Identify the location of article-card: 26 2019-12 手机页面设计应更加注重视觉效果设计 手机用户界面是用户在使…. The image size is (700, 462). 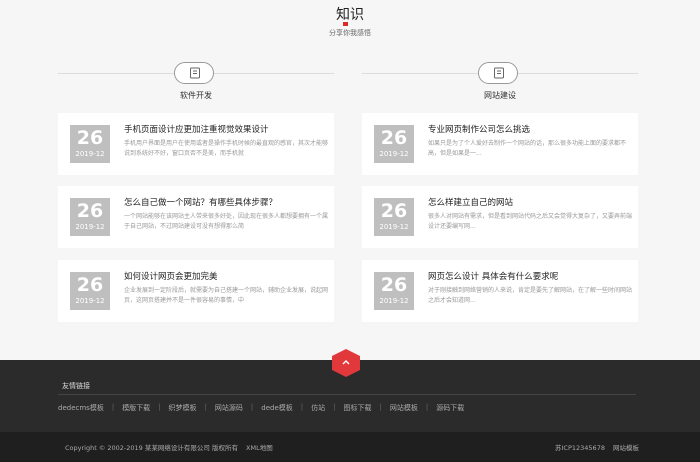
(196, 144).